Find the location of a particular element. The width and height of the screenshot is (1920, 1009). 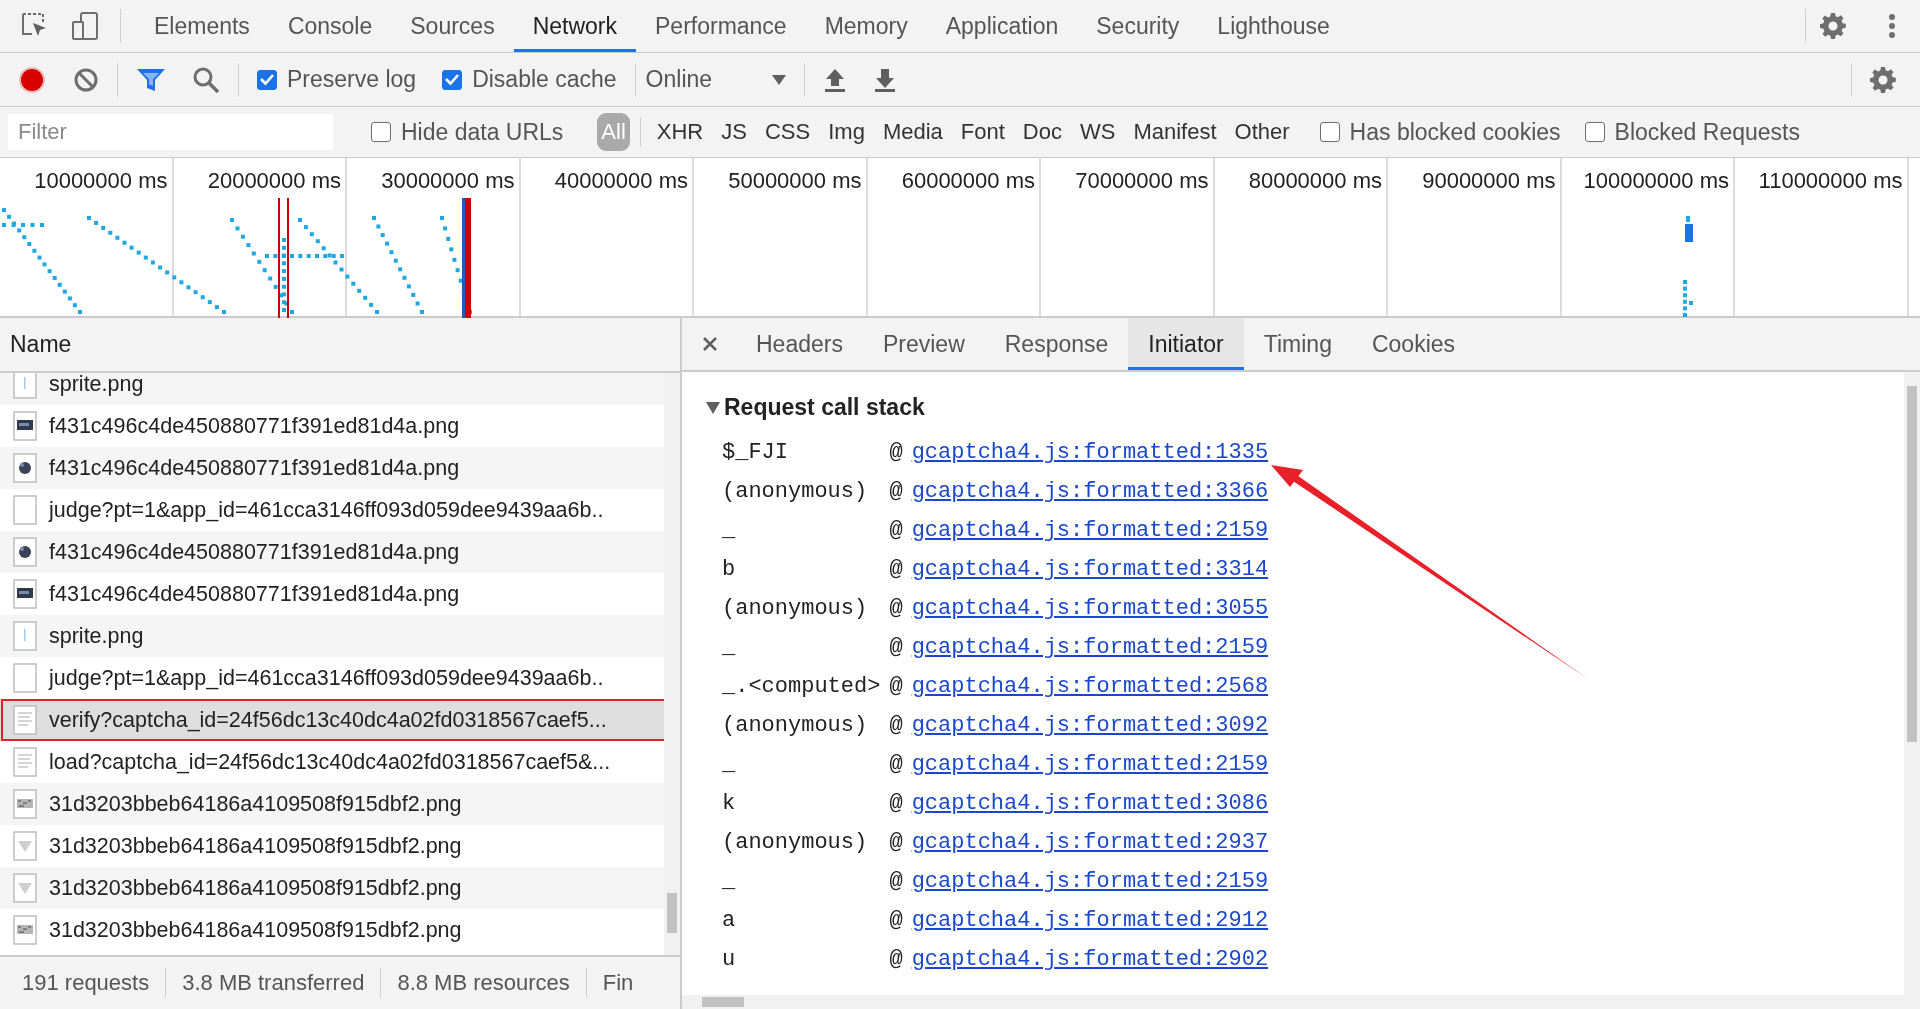

checkbox-label: Hide data URLs is located at coordinates (482, 132).